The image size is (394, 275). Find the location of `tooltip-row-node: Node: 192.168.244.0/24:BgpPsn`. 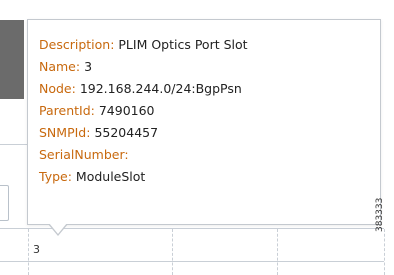

tooltip-row-node: Node: 192.168.244.0/24:BgpPsn is located at coordinates (143, 89).